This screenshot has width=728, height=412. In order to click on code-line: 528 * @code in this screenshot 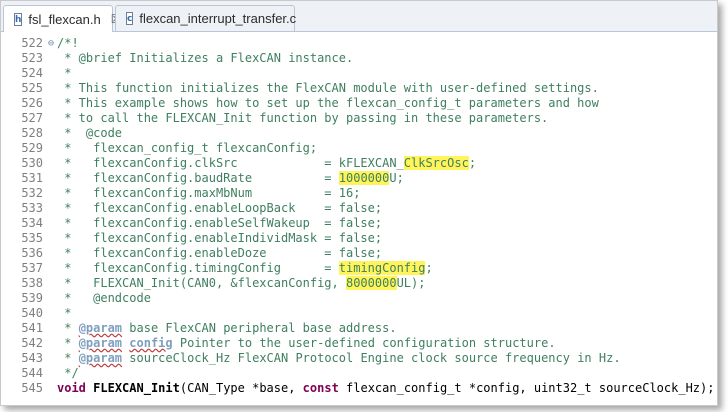, I will do `click(359, 133)`.